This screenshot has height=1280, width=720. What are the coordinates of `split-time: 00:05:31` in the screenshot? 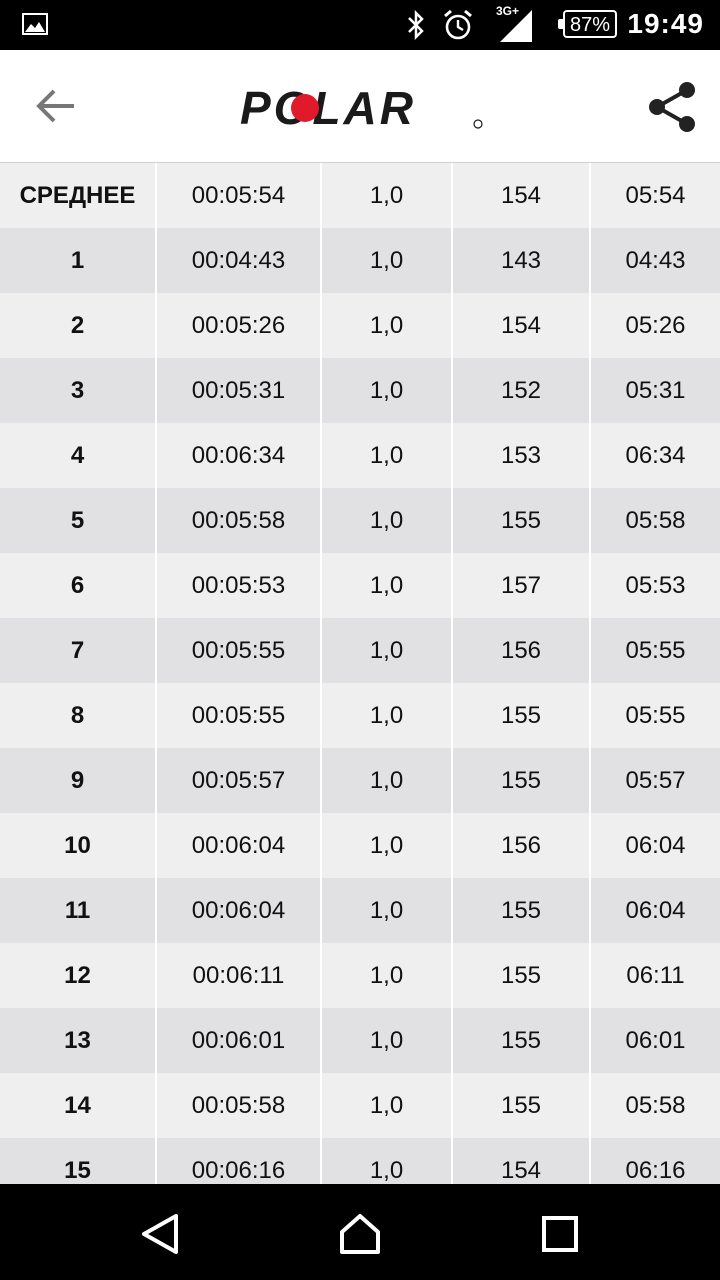 It's located at (239, 390).